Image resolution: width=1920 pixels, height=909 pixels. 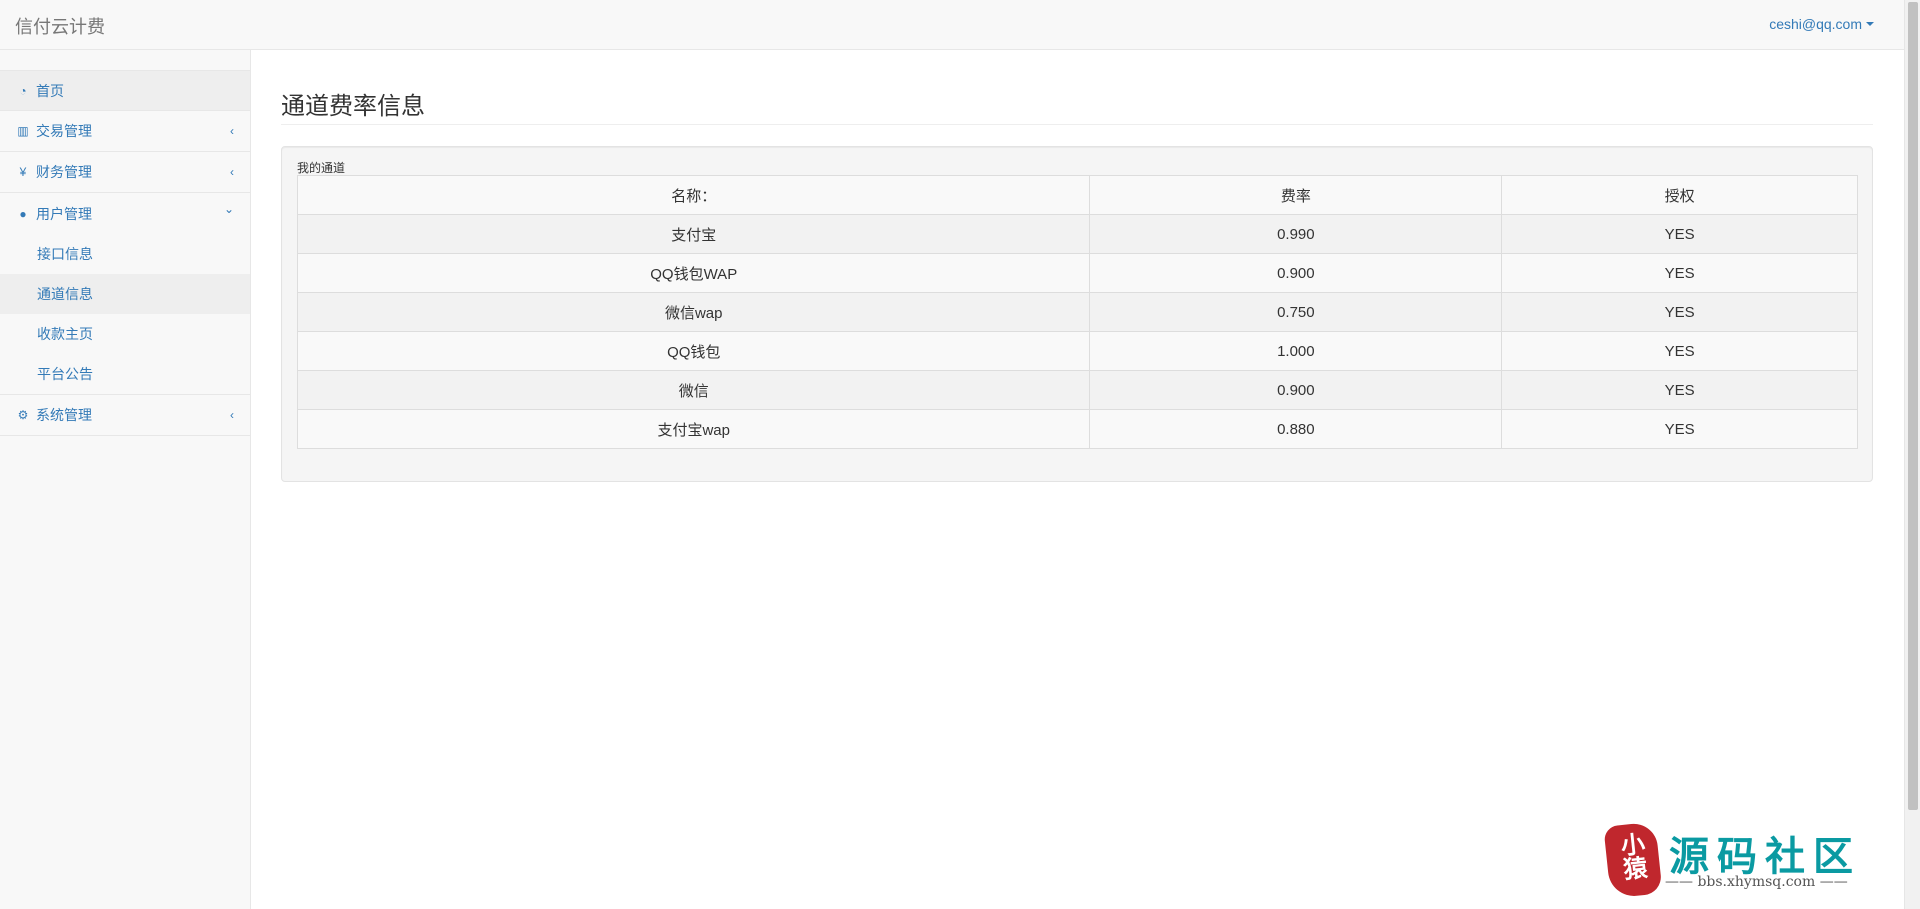 I want to click on sidebar-subitem-payment-home: 收款主页, so click(x=125, y=334).